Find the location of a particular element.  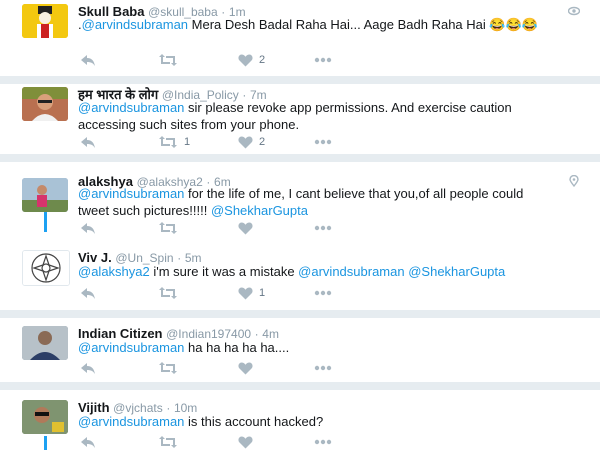

spiral-logo-icon is located at coordinates (46, 268).